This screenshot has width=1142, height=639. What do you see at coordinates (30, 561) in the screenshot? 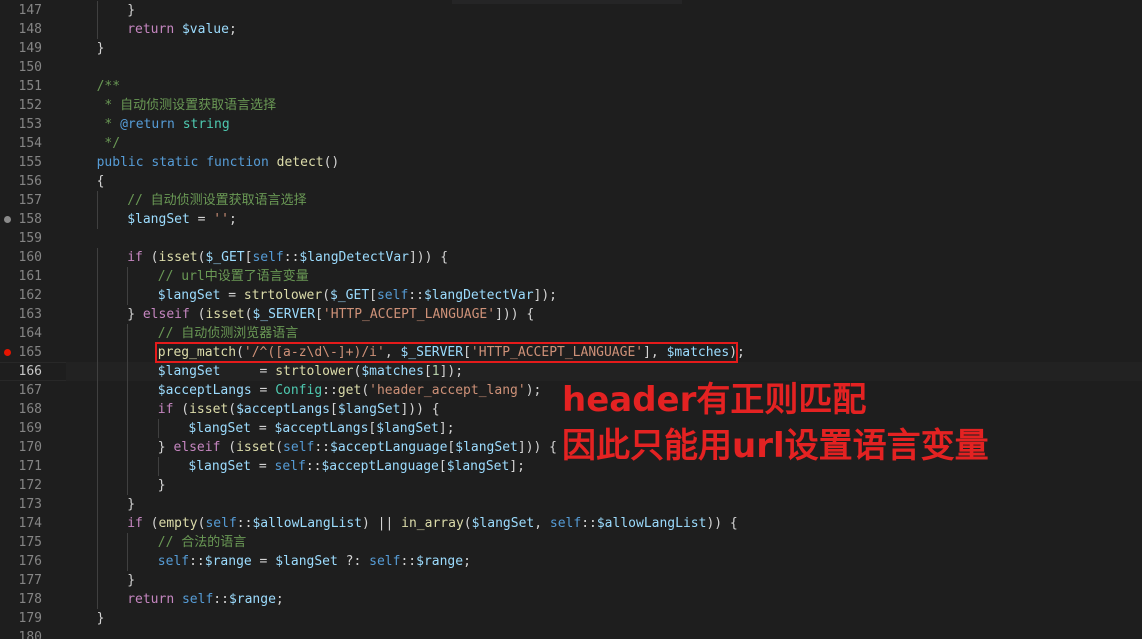
I see `line-number: 176` at bounding box center [30, 561].